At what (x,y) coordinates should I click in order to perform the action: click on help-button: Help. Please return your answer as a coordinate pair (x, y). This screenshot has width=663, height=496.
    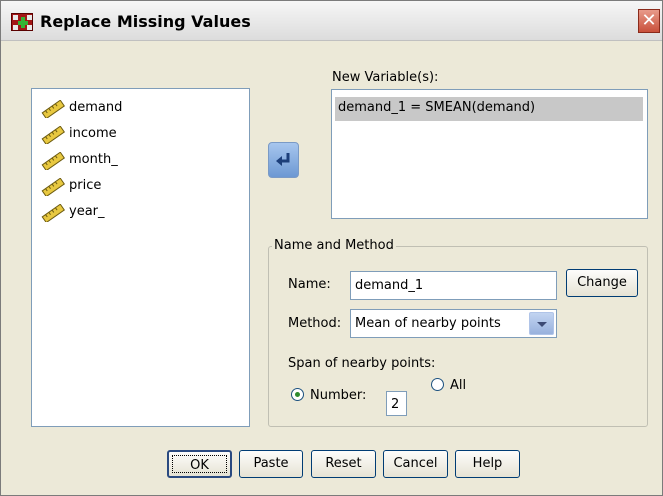
    Looking at the image, I should click on (487, 464).